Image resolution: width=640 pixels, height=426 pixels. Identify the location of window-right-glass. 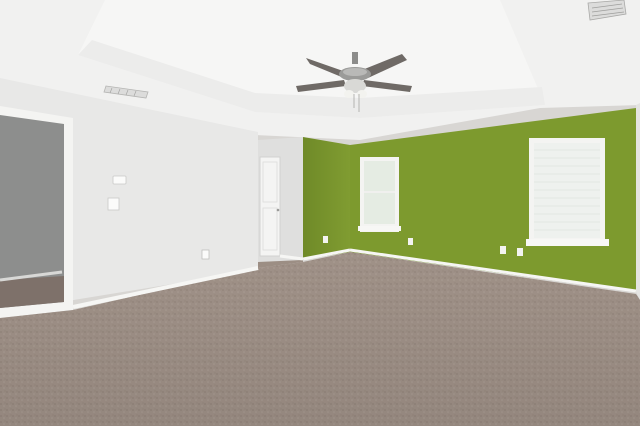
(567, 190).